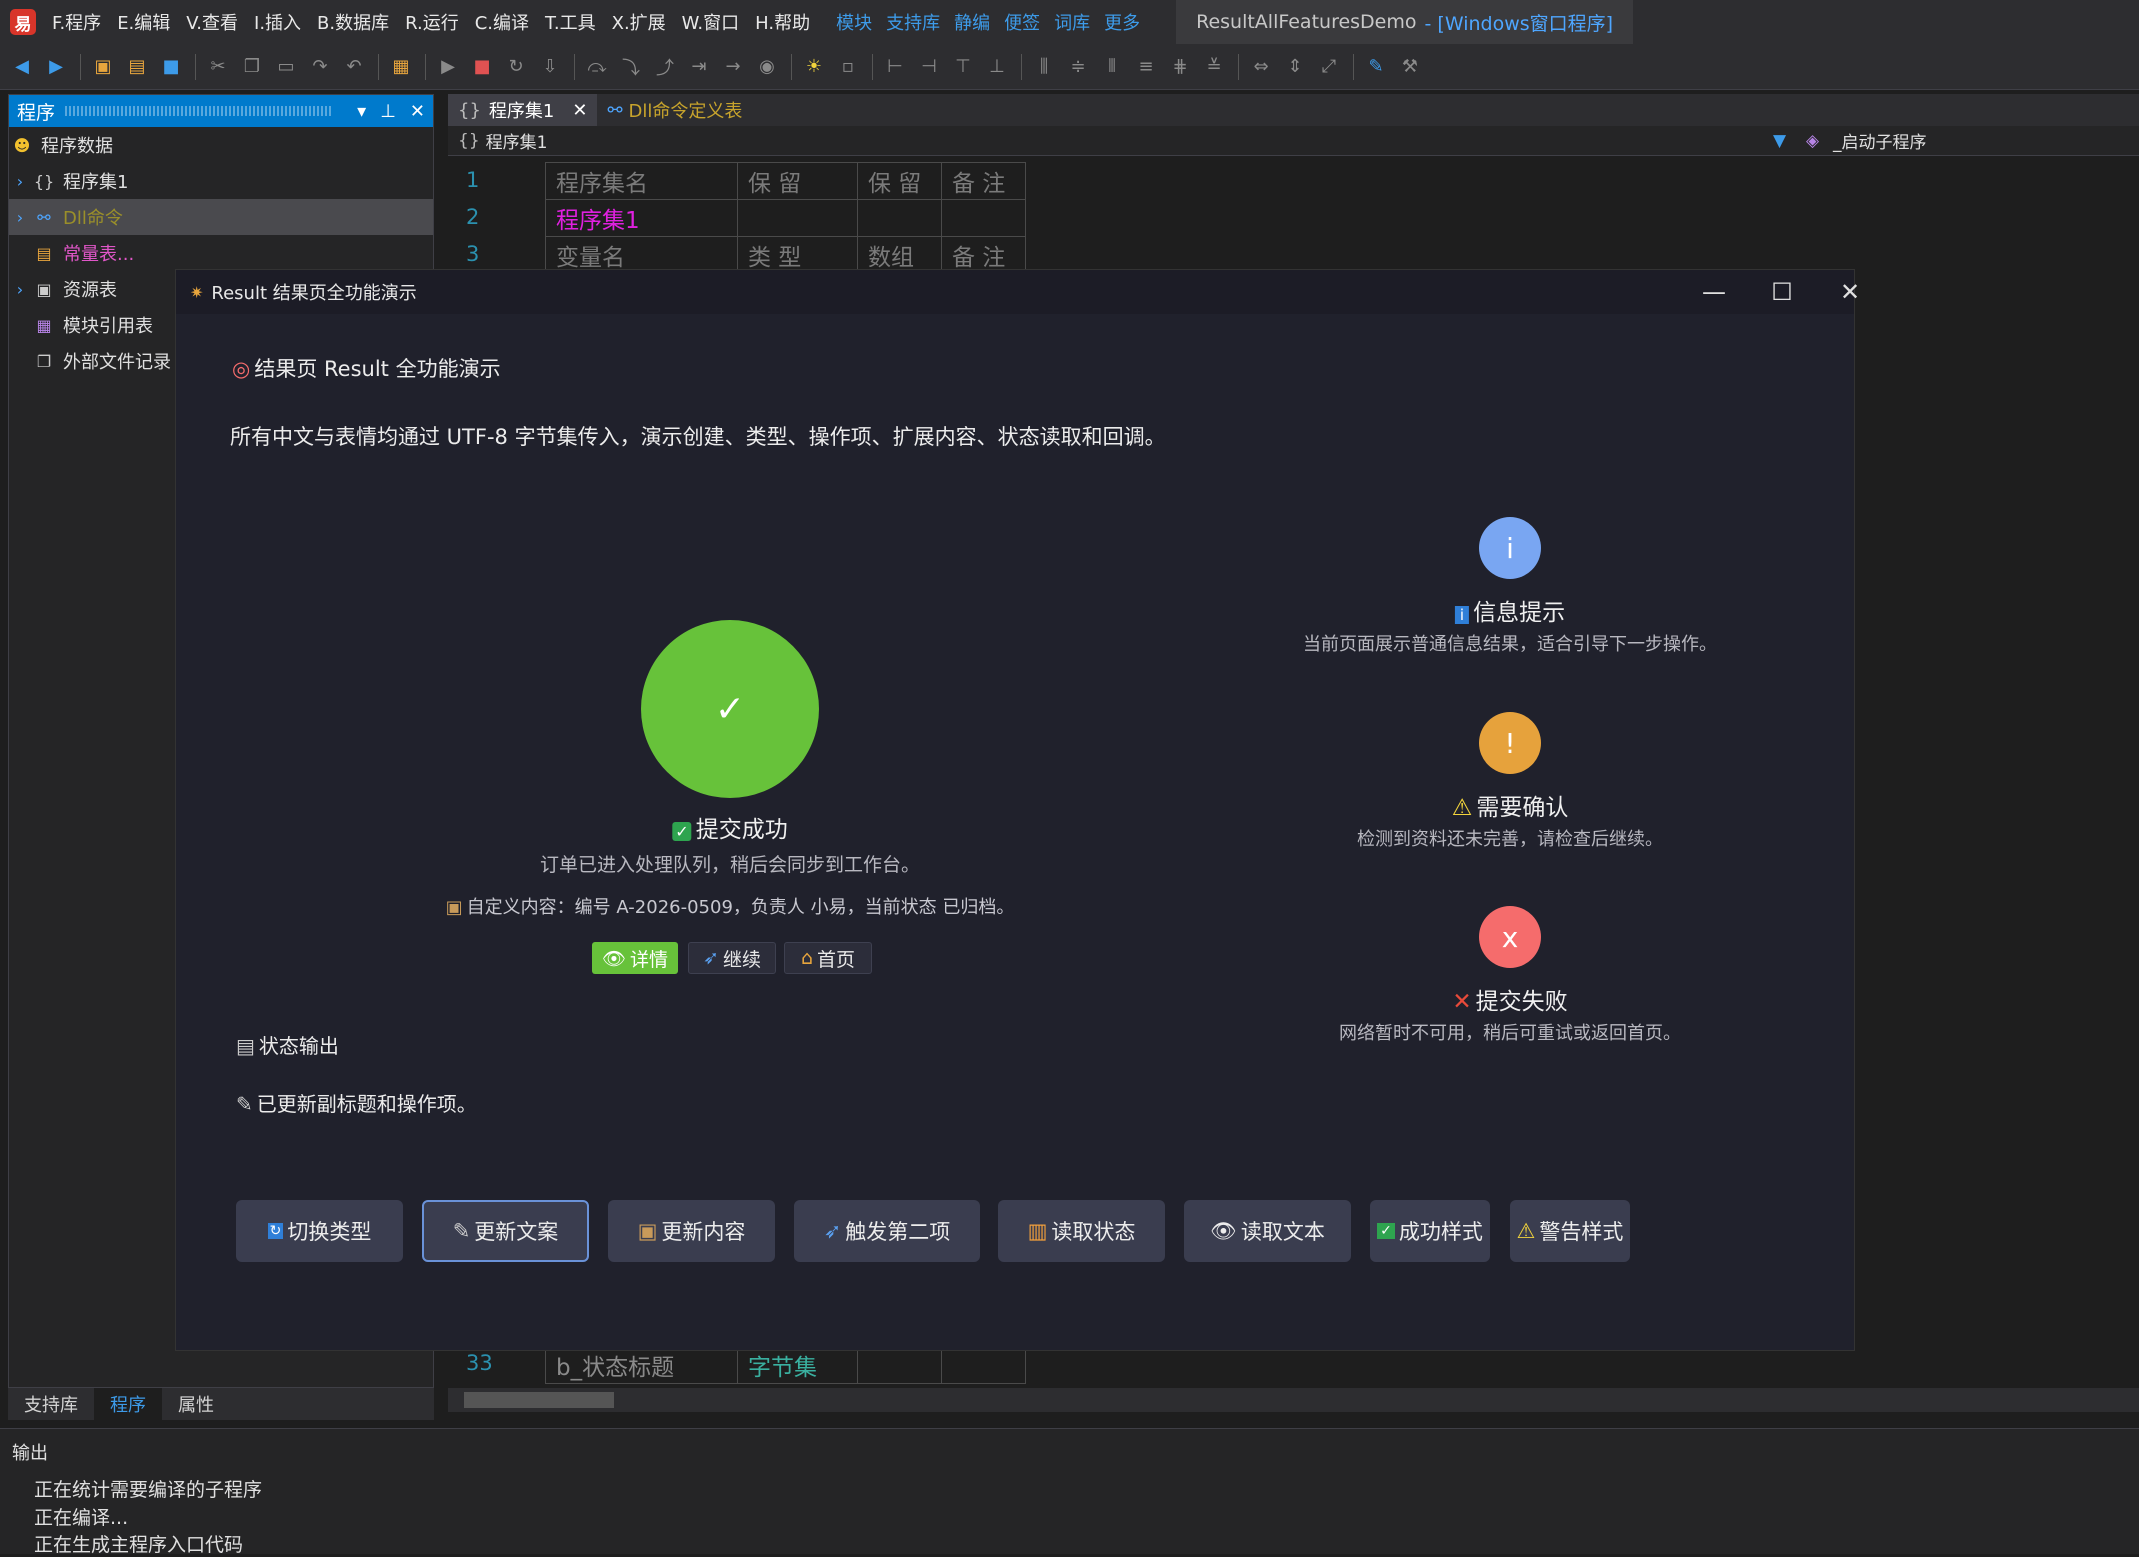  What do you see at coordinates (1081, 1231) in the screenshot?
I see `read-status-button: ▥ 读取状态` at bounding box center [1081, 1231].